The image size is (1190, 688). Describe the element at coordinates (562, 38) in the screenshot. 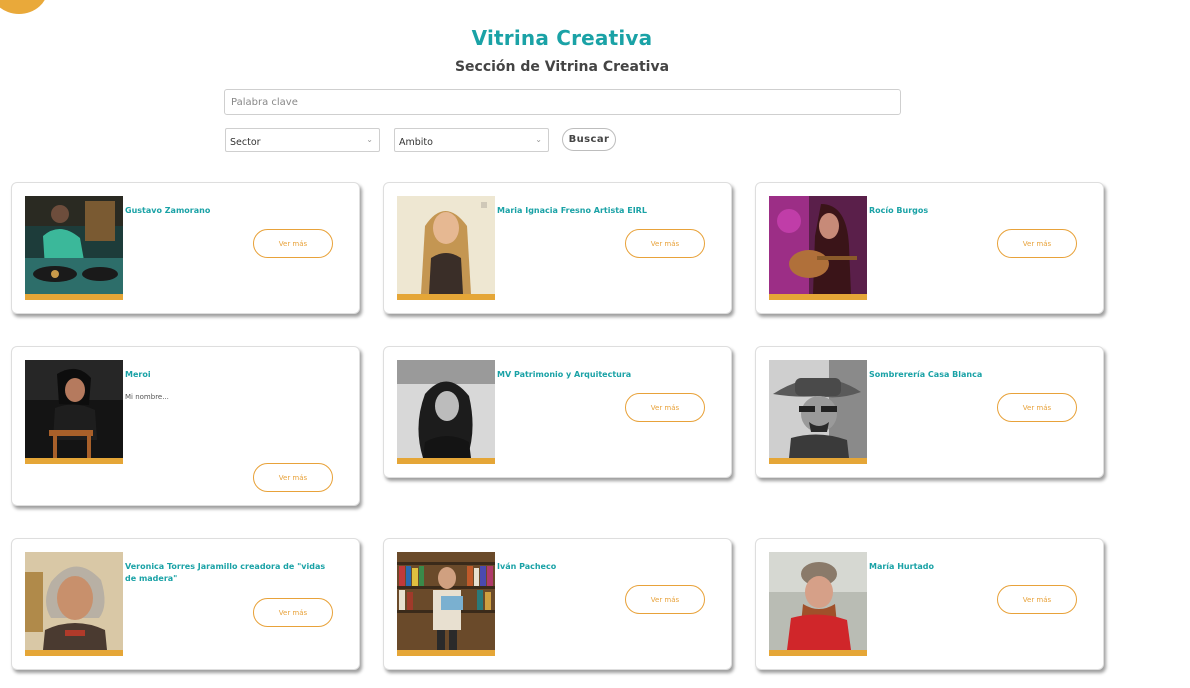

I see `page-title: Vitrina Creativa` at that location.